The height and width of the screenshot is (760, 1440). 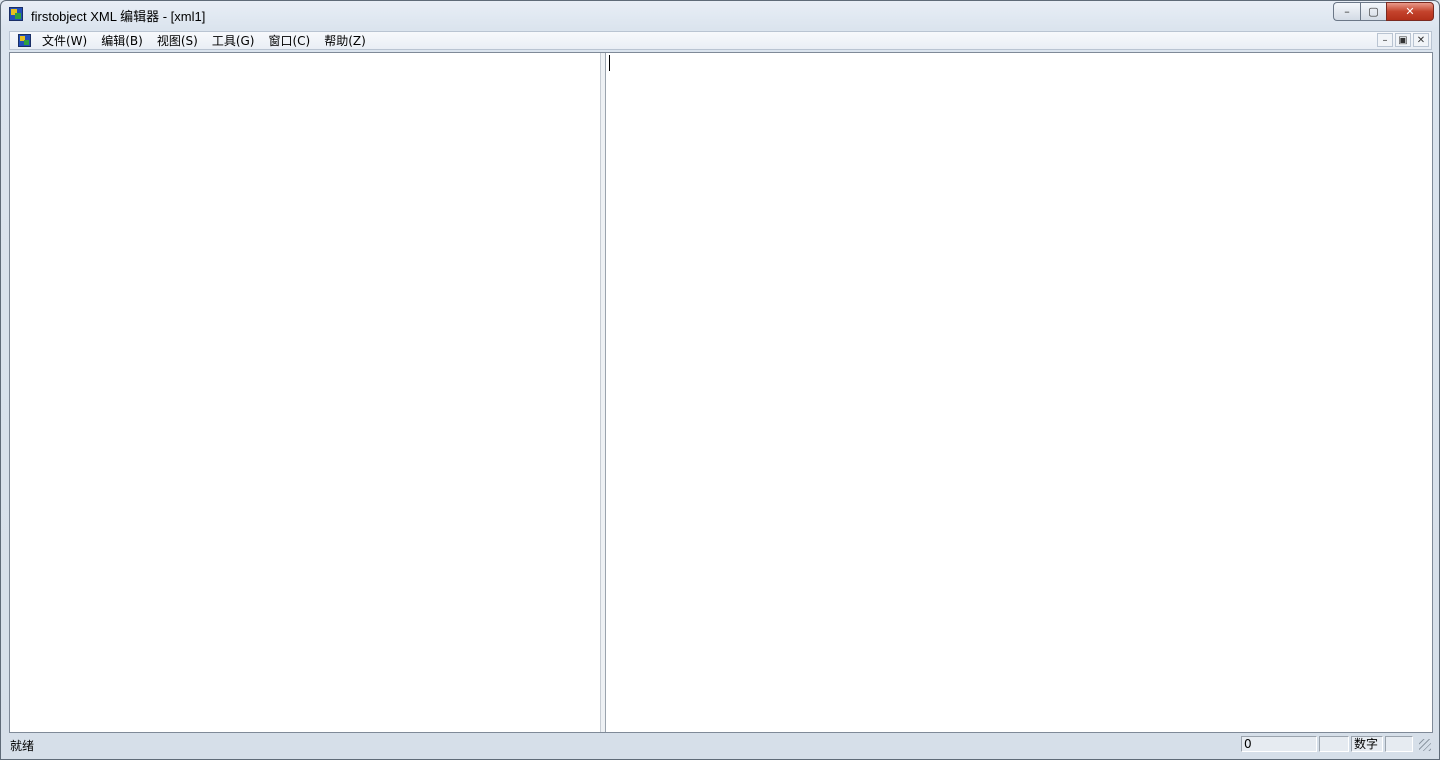 What do you see at coordinates (290, 41) in the screenshot?
I see `menu-window: 窗口(C)` at bounding box center [290, 41].